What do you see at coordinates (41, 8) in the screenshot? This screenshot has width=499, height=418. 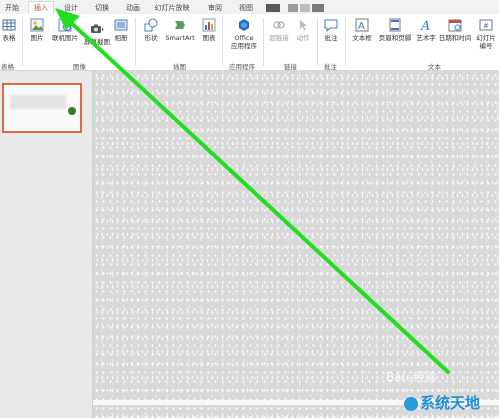 I see `tab-insert: 插入` at bounding box center [41, 8].